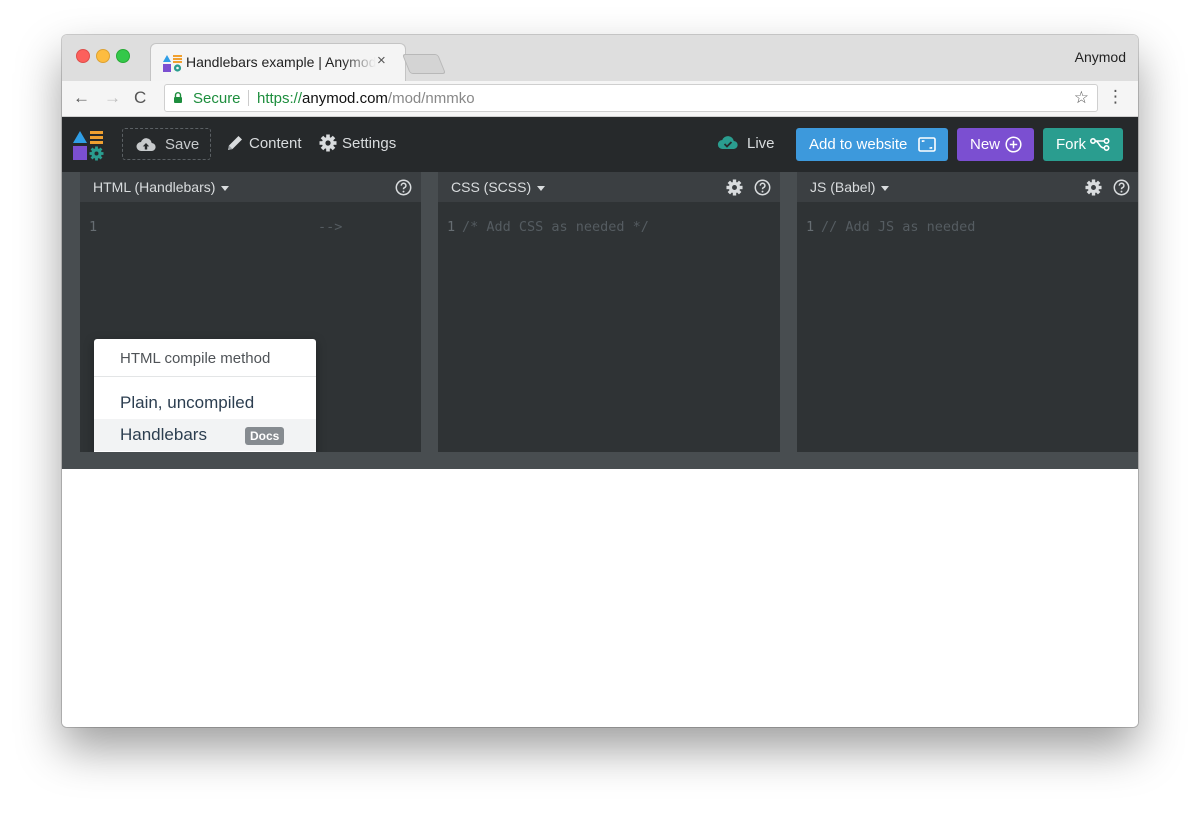 Image resolution: width=1200 pixels, height=817 pixels. Describe the element at coordinates (1013, 144) in the screenshot. I see `plus-circle-icon` at that location.